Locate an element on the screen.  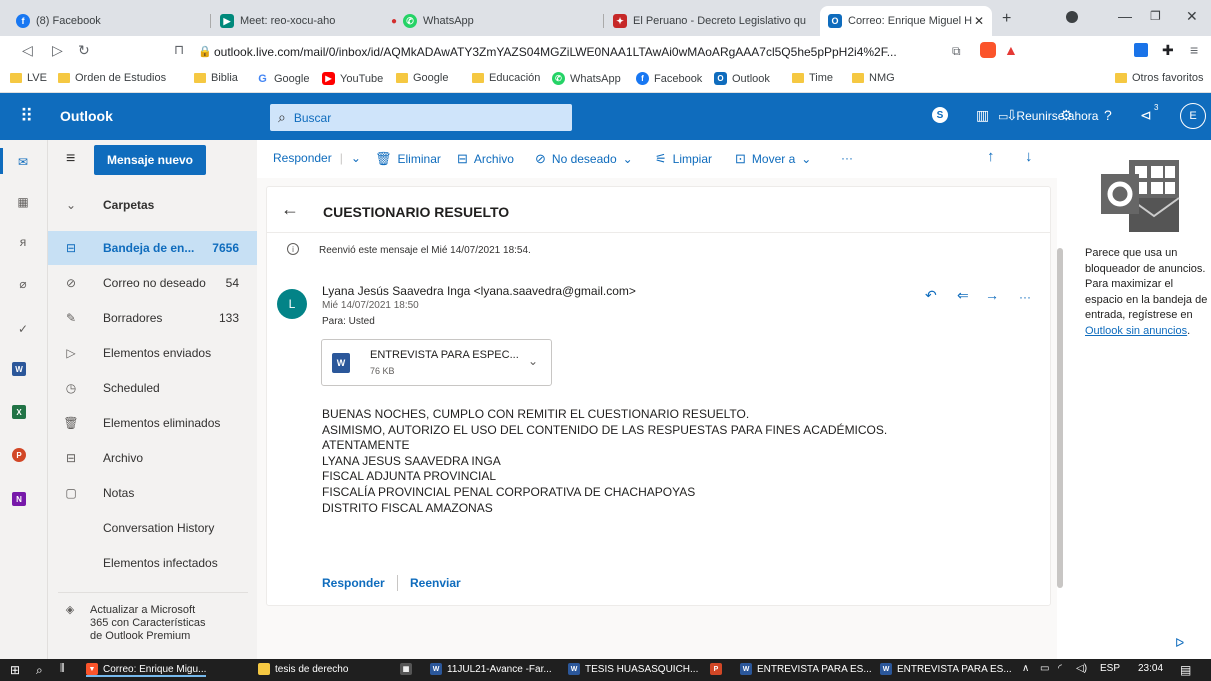
excel-icon: X is located at coordinates (19, 412).